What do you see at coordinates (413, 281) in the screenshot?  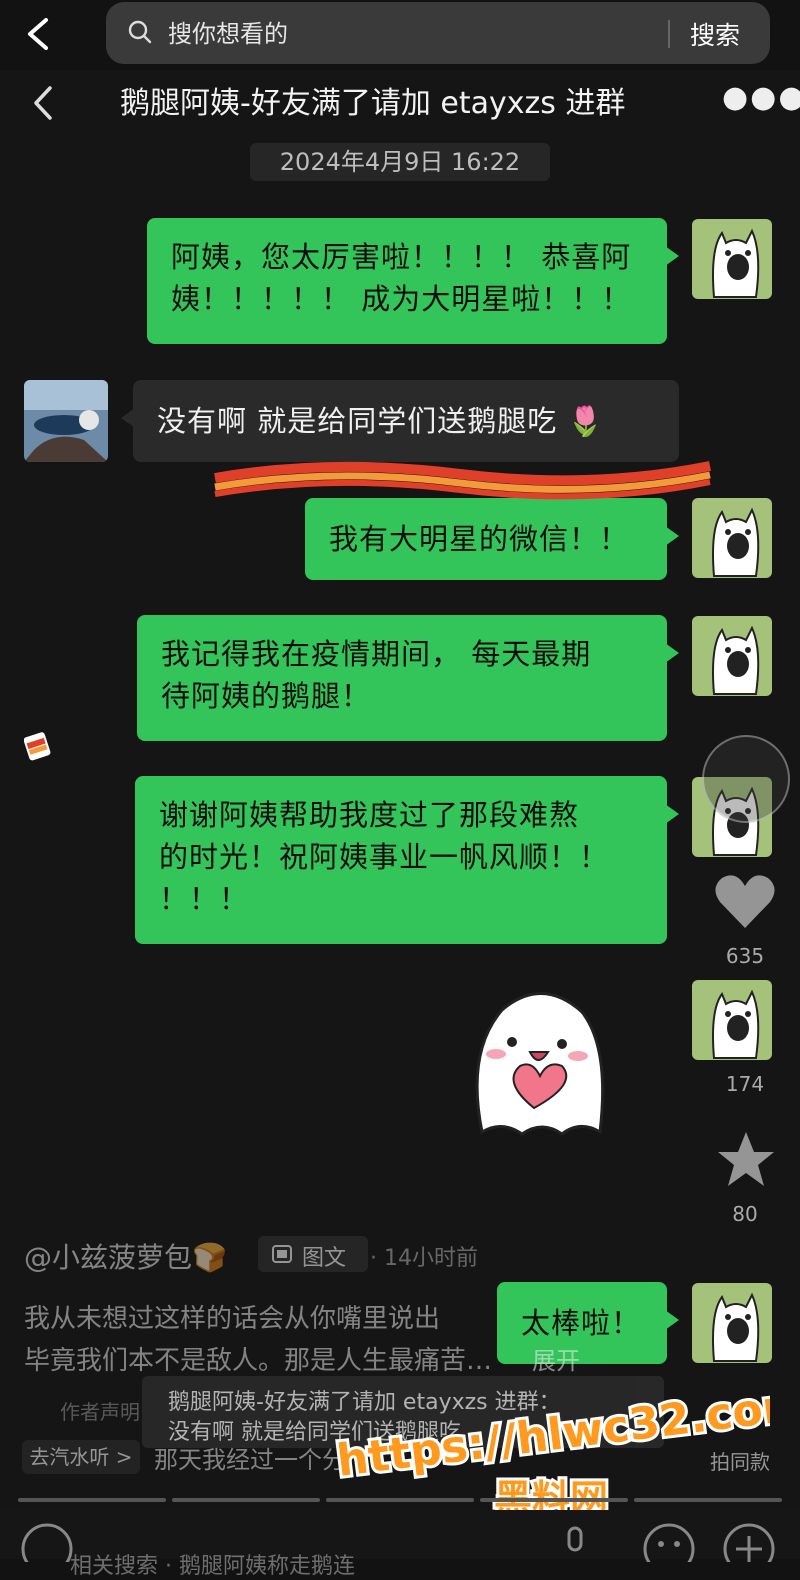 I see `message-bubble: 阿姨，您太厉害啦！！！！ 恭喜阿 姨！！！！！ 成为大明星啦！！！` at bounding box center [413, 281].